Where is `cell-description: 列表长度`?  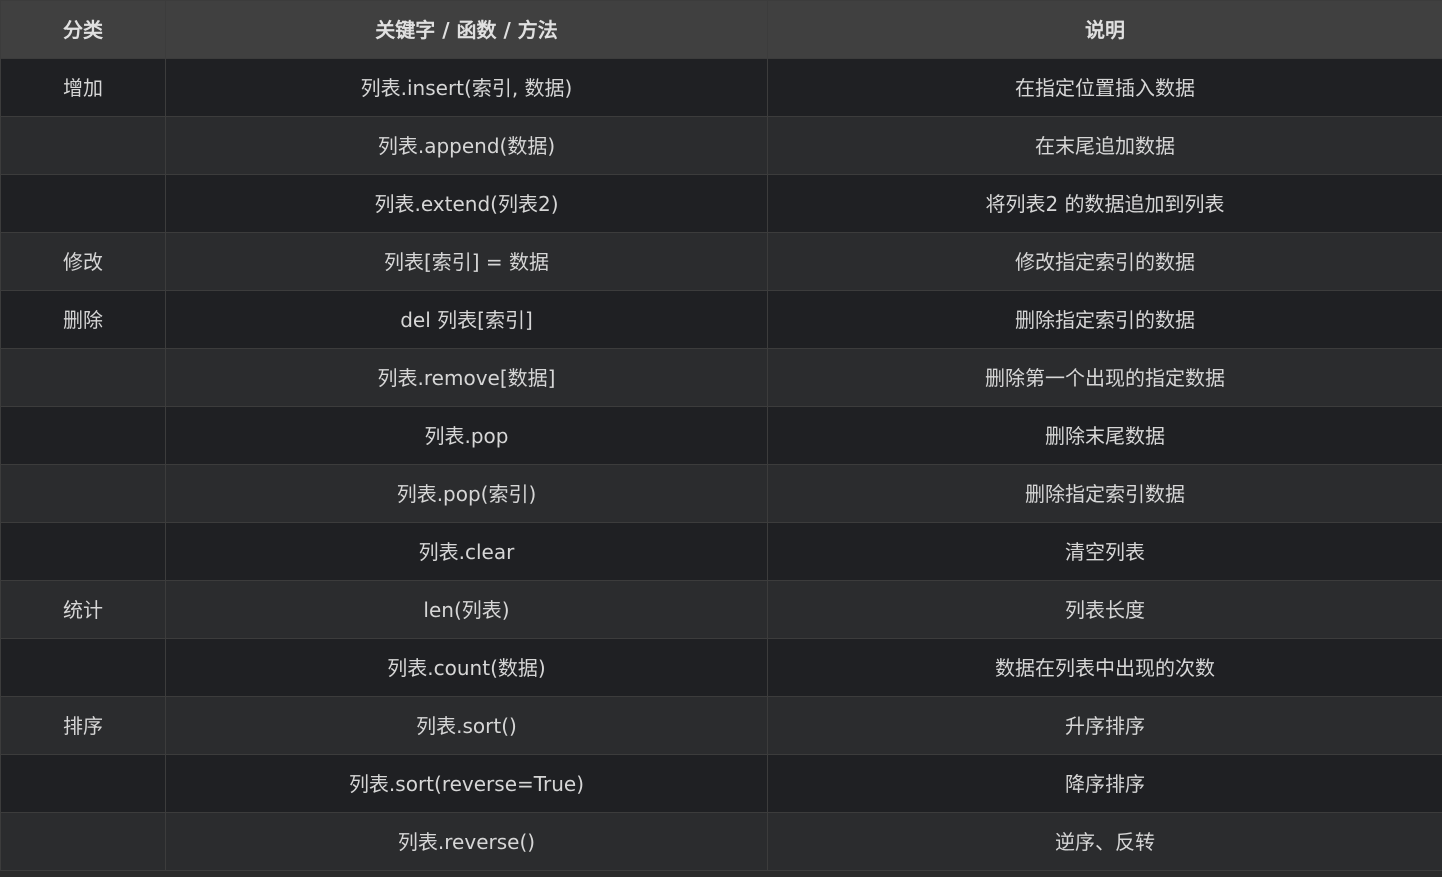 cell-description: 列表长度 is located at coordinates (1104, 609).